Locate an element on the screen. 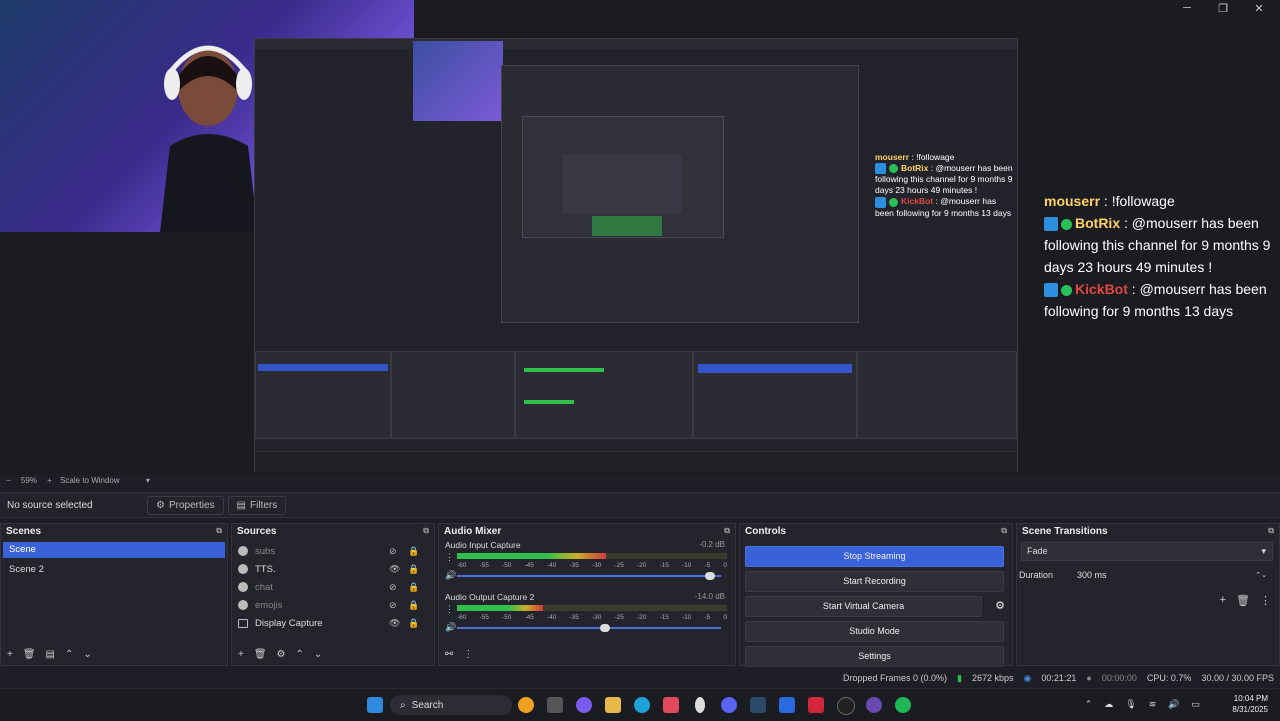 The height and width of the screenshot is (721, 1280). battery-icon: ▭ is located at coordinates (1195, 704).